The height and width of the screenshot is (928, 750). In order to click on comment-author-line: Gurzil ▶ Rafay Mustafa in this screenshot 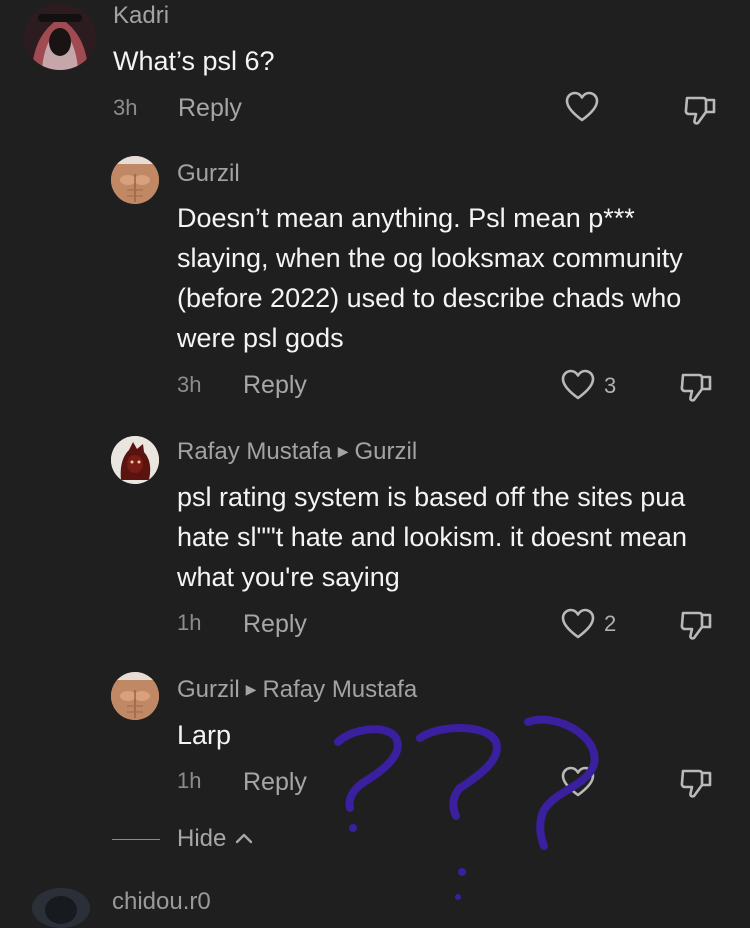, I will do `click(297, 690)`.